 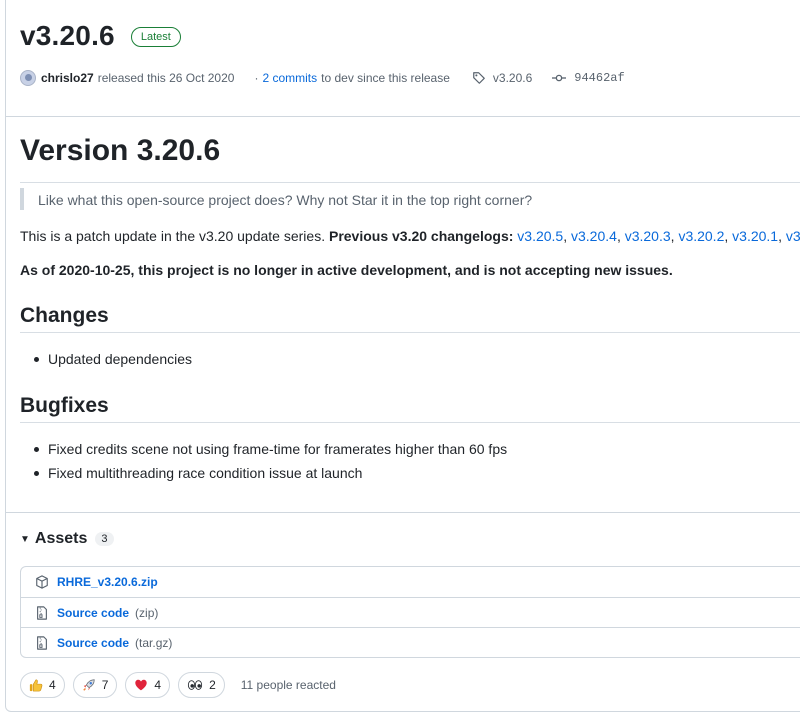 I want to click on caret-down-icon: ▼, so click(x=25, y=539).